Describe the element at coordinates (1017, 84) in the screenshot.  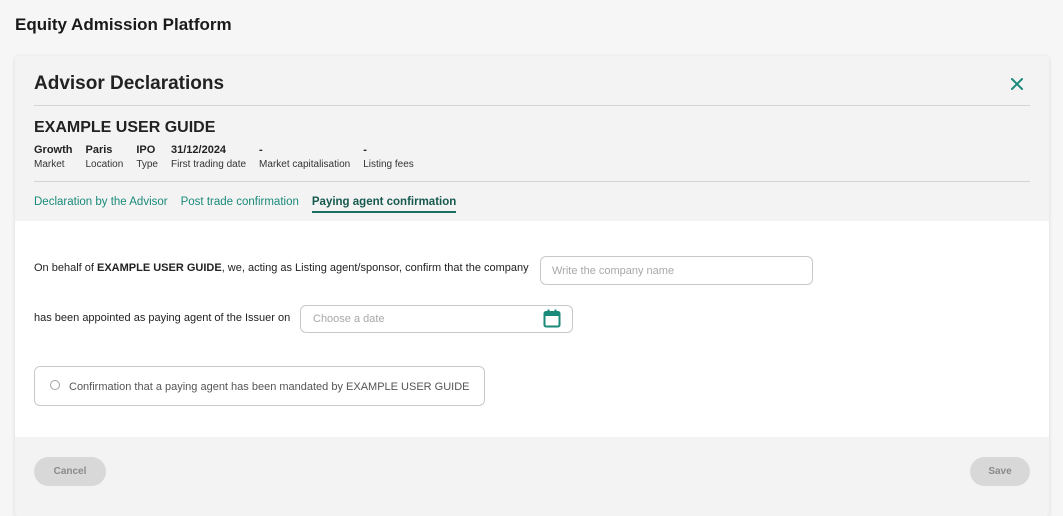
I see `close-icon` at that location.